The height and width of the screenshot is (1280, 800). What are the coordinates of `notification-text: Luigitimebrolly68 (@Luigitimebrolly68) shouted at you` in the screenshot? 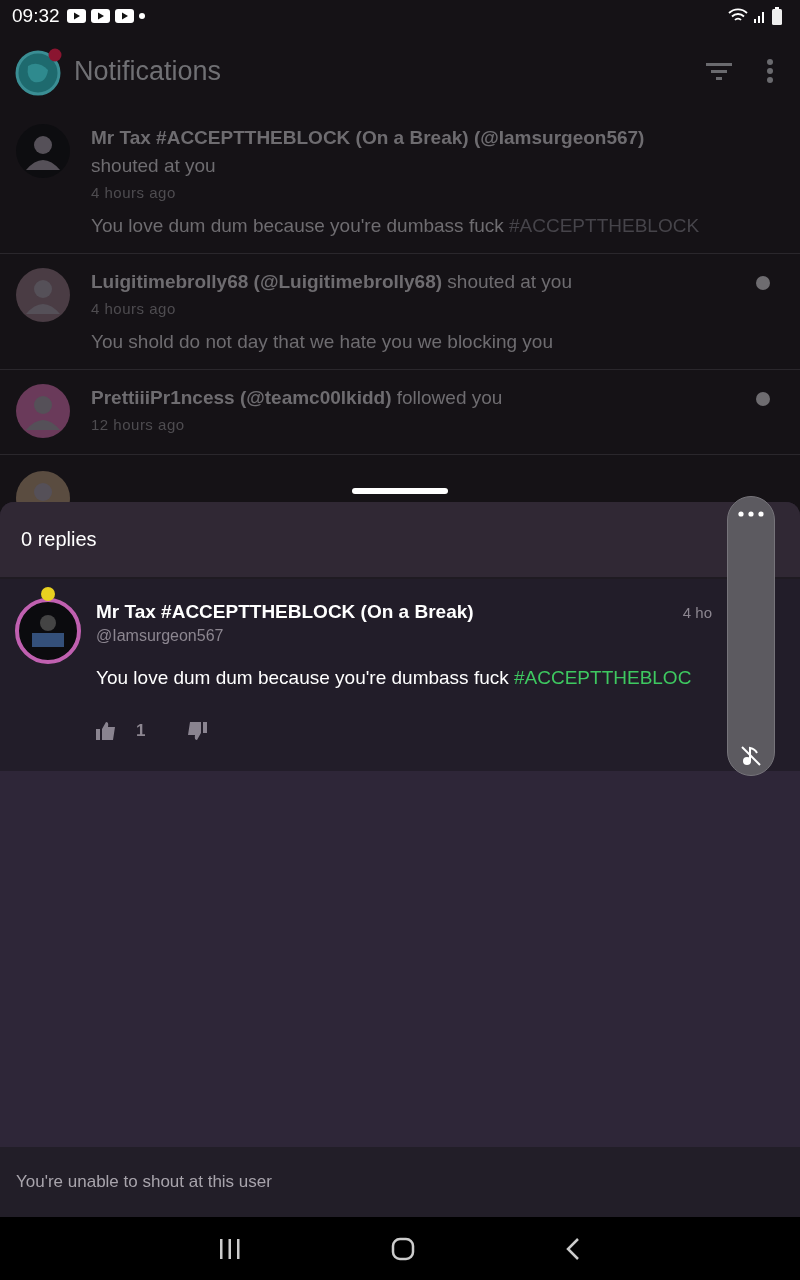 It's located at (332, 282).